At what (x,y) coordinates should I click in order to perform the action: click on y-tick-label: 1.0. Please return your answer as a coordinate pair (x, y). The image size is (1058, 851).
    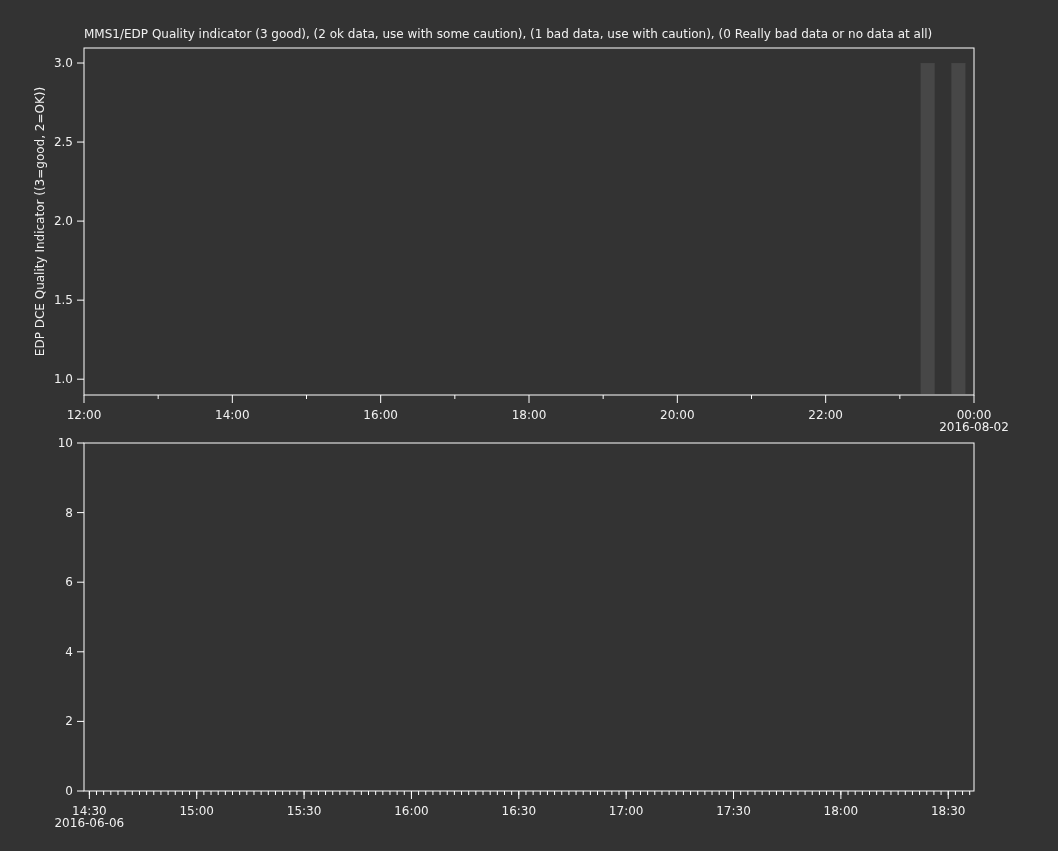
    Looking at the image, I should click on (63, 379).